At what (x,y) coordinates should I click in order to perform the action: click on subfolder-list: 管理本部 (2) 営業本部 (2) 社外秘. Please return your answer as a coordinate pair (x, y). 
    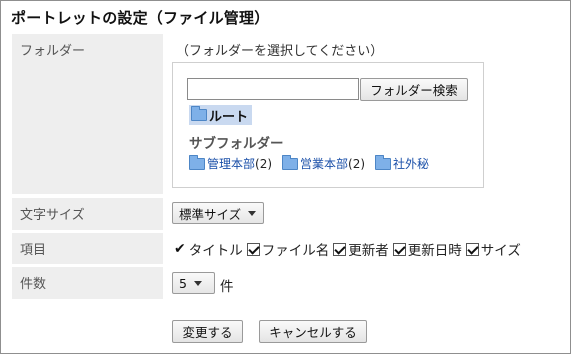
    Looking at the image, I should click on (314, 163).